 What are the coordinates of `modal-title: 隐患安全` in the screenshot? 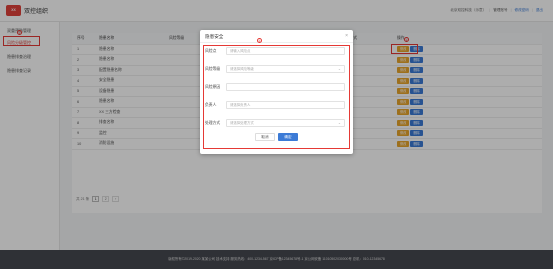 It's located at (214, 36).